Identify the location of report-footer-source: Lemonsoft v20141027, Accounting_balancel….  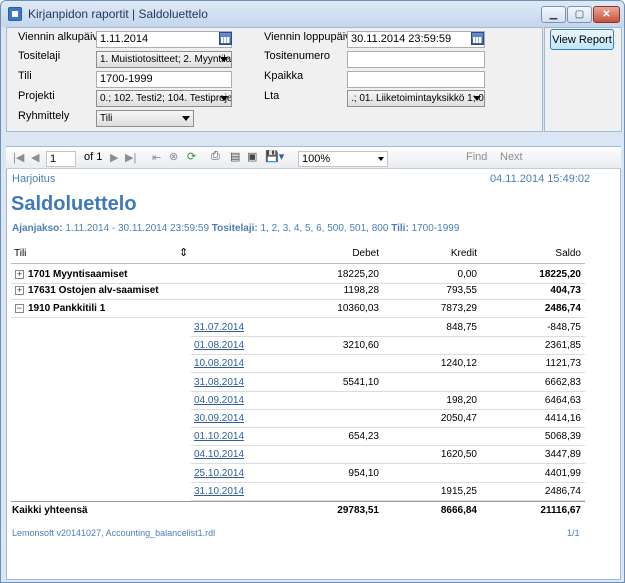
(114, 533).